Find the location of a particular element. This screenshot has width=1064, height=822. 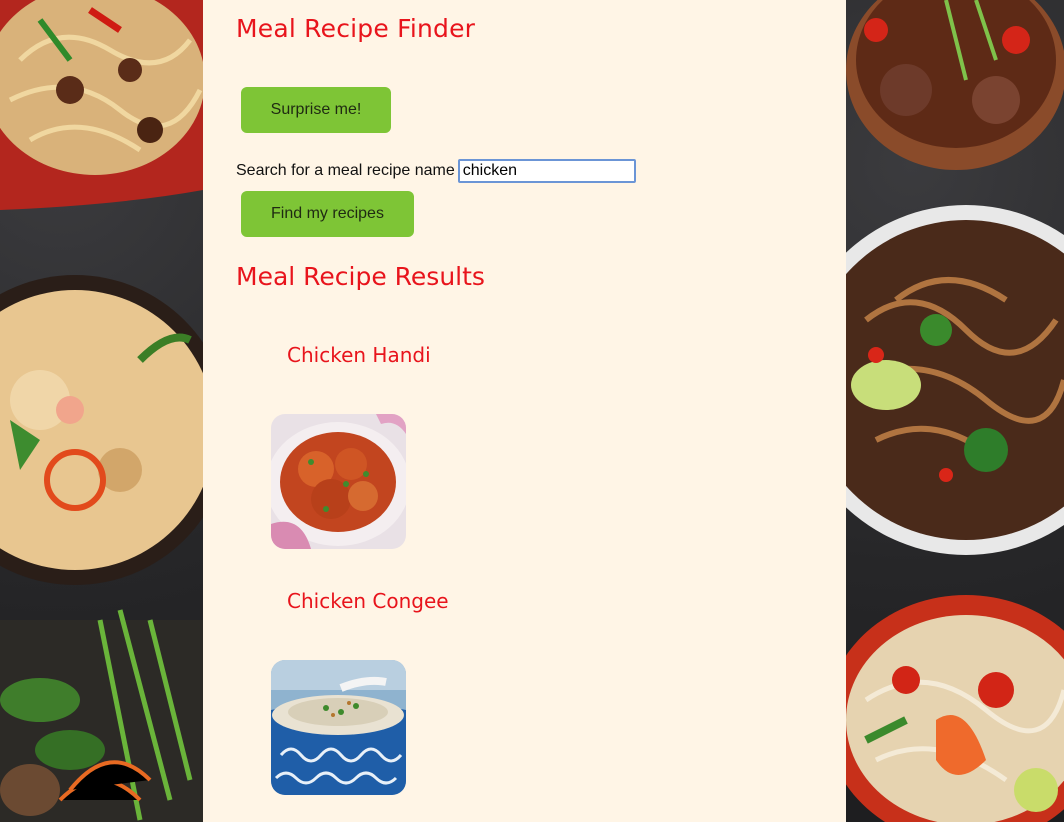

recipe-name: Chicken Handi is located at coordinates (359, 355).